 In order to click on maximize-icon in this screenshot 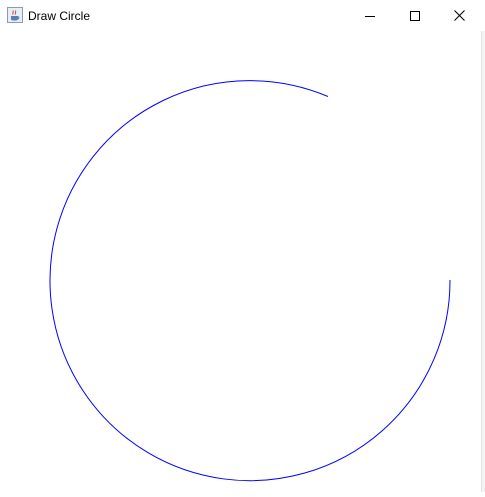, I will do `click(414, 15)`.